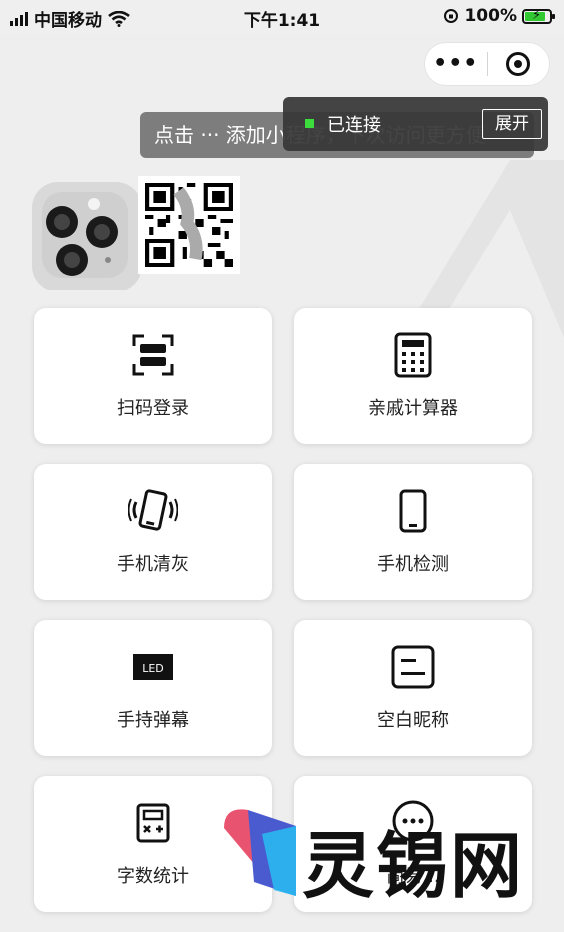 This screenshot has height=932, width=564. I want to click on phone-icon, so click(413, 511).